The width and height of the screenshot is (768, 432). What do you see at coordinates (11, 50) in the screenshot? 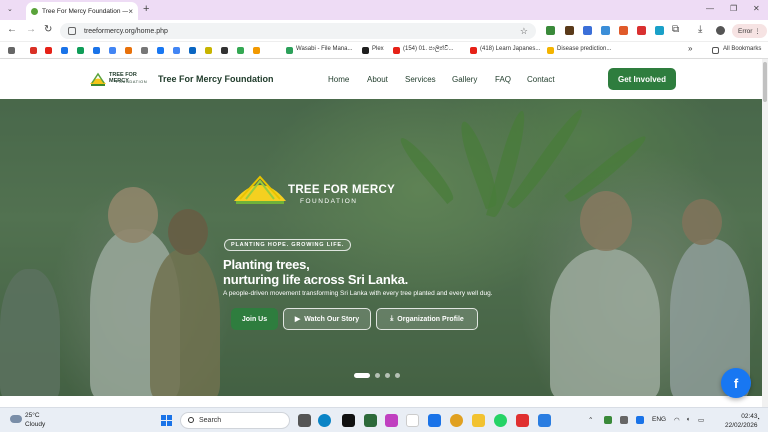
I see `apps-grid-icon` at bounding box center [11, 50].